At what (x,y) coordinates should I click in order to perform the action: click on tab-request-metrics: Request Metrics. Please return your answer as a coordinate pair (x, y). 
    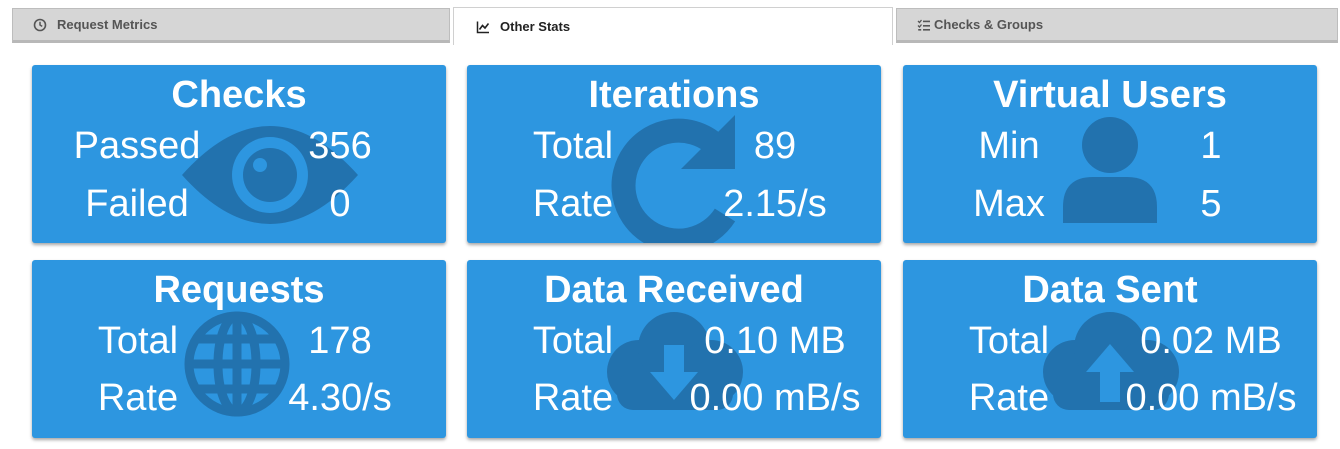
    Looking at the image, I should click on (231, 25).